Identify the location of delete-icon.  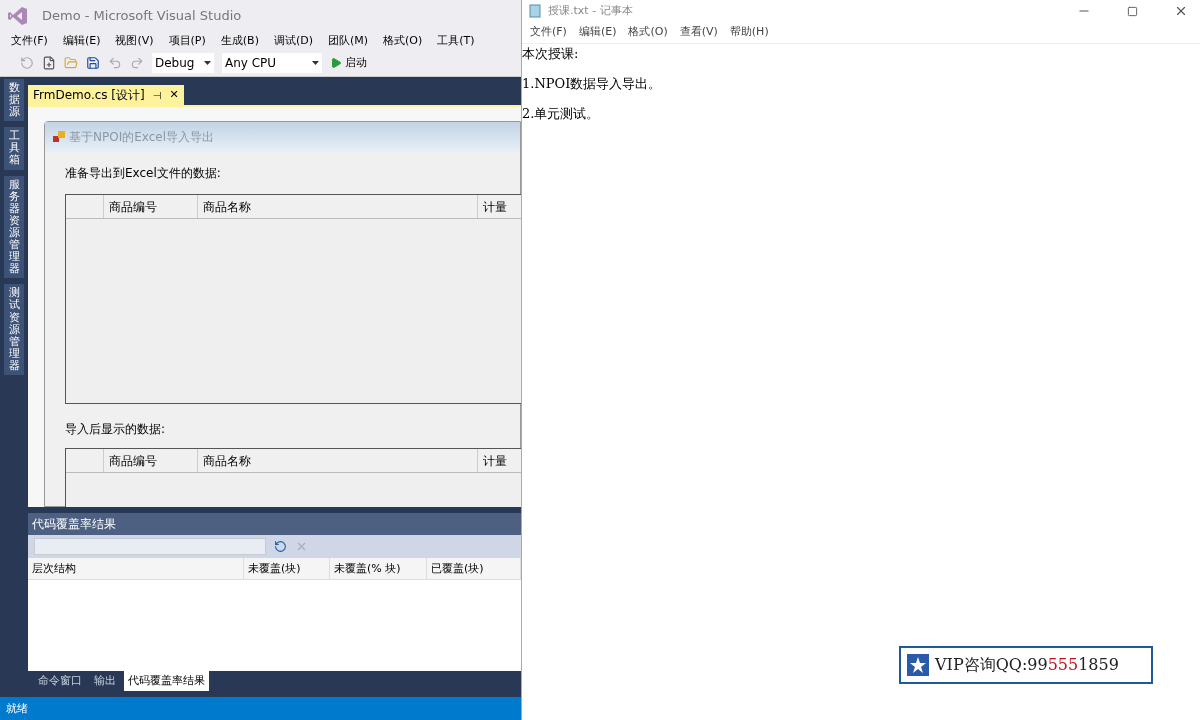
(301, 546).